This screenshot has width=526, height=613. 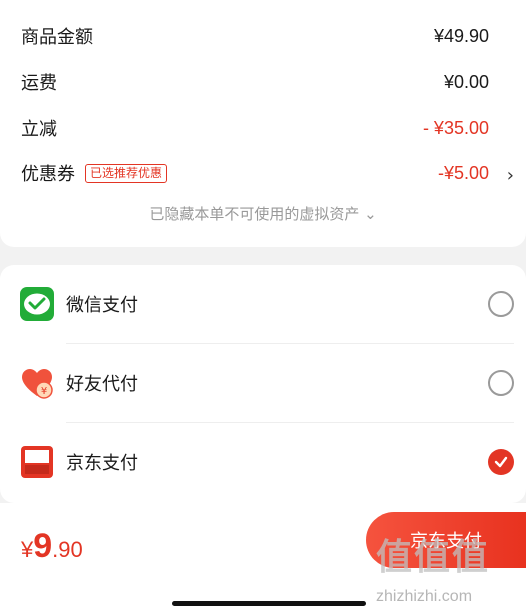 I want to click on total-price: ¥9.90, so click(x=52, y=546).